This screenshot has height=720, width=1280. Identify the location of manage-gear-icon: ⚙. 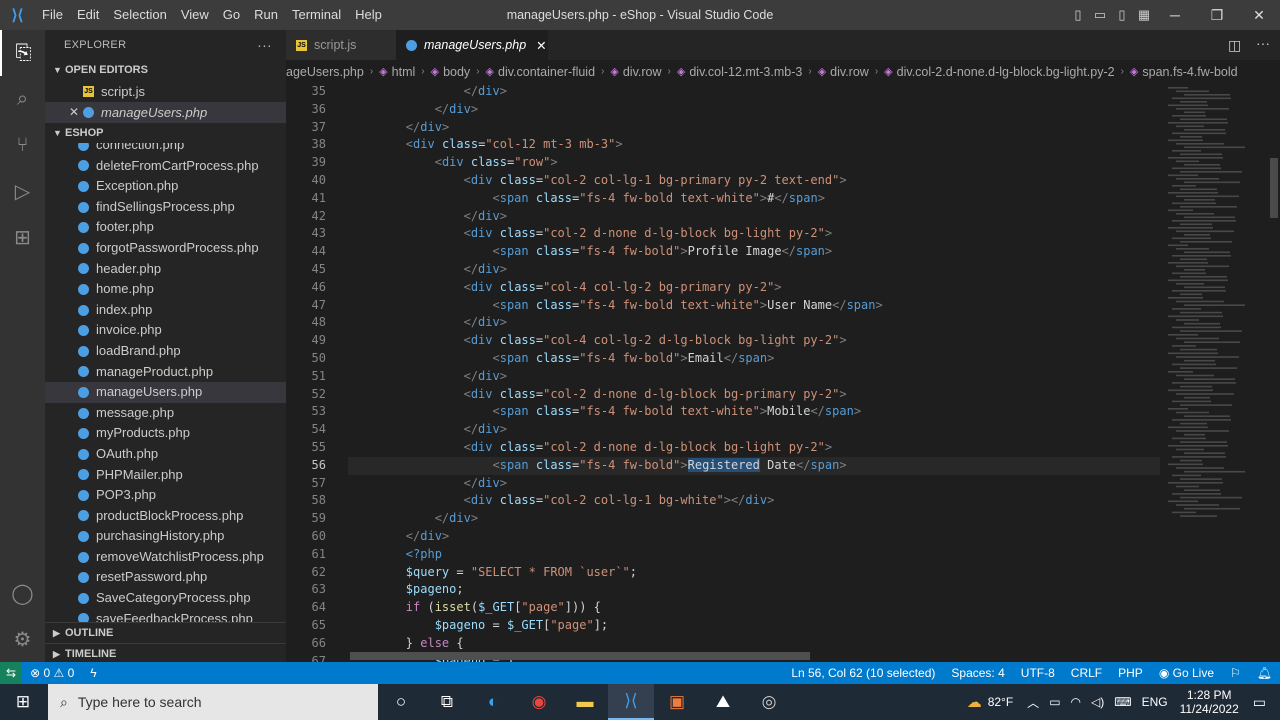
(22, 639).